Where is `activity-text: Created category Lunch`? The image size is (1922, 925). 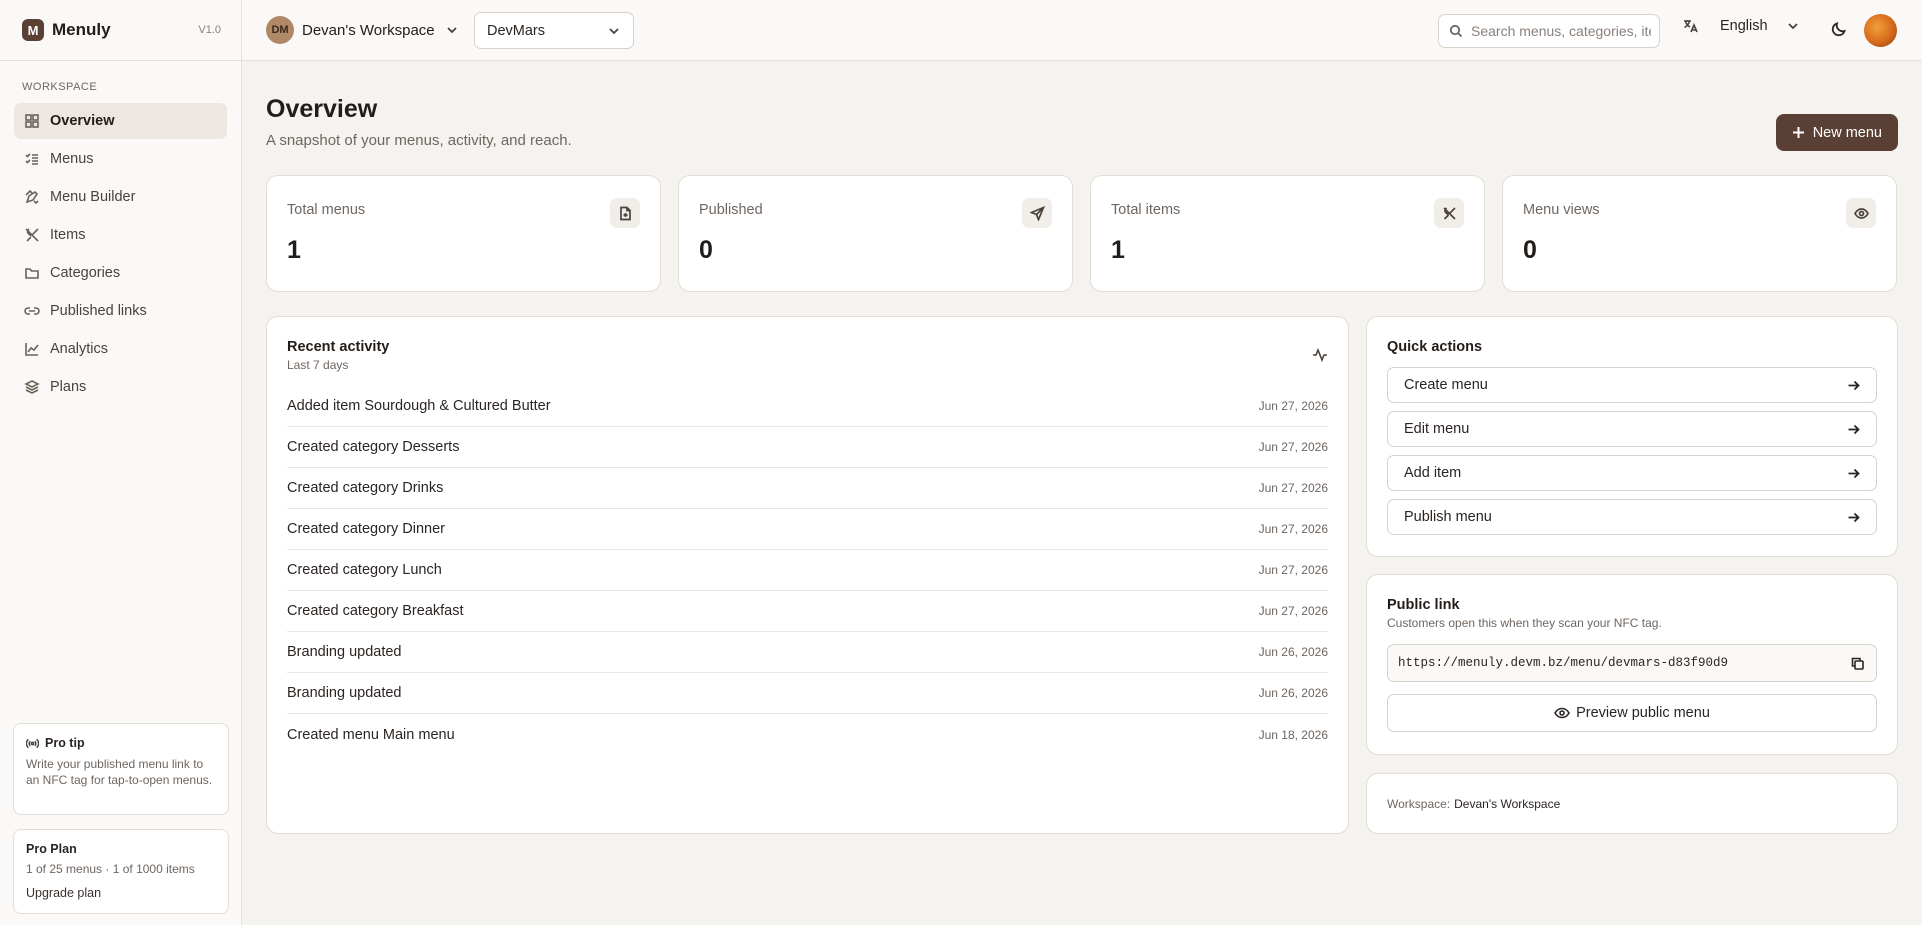 activity-text: Created category Lunch is located at coordinates (364, 570).